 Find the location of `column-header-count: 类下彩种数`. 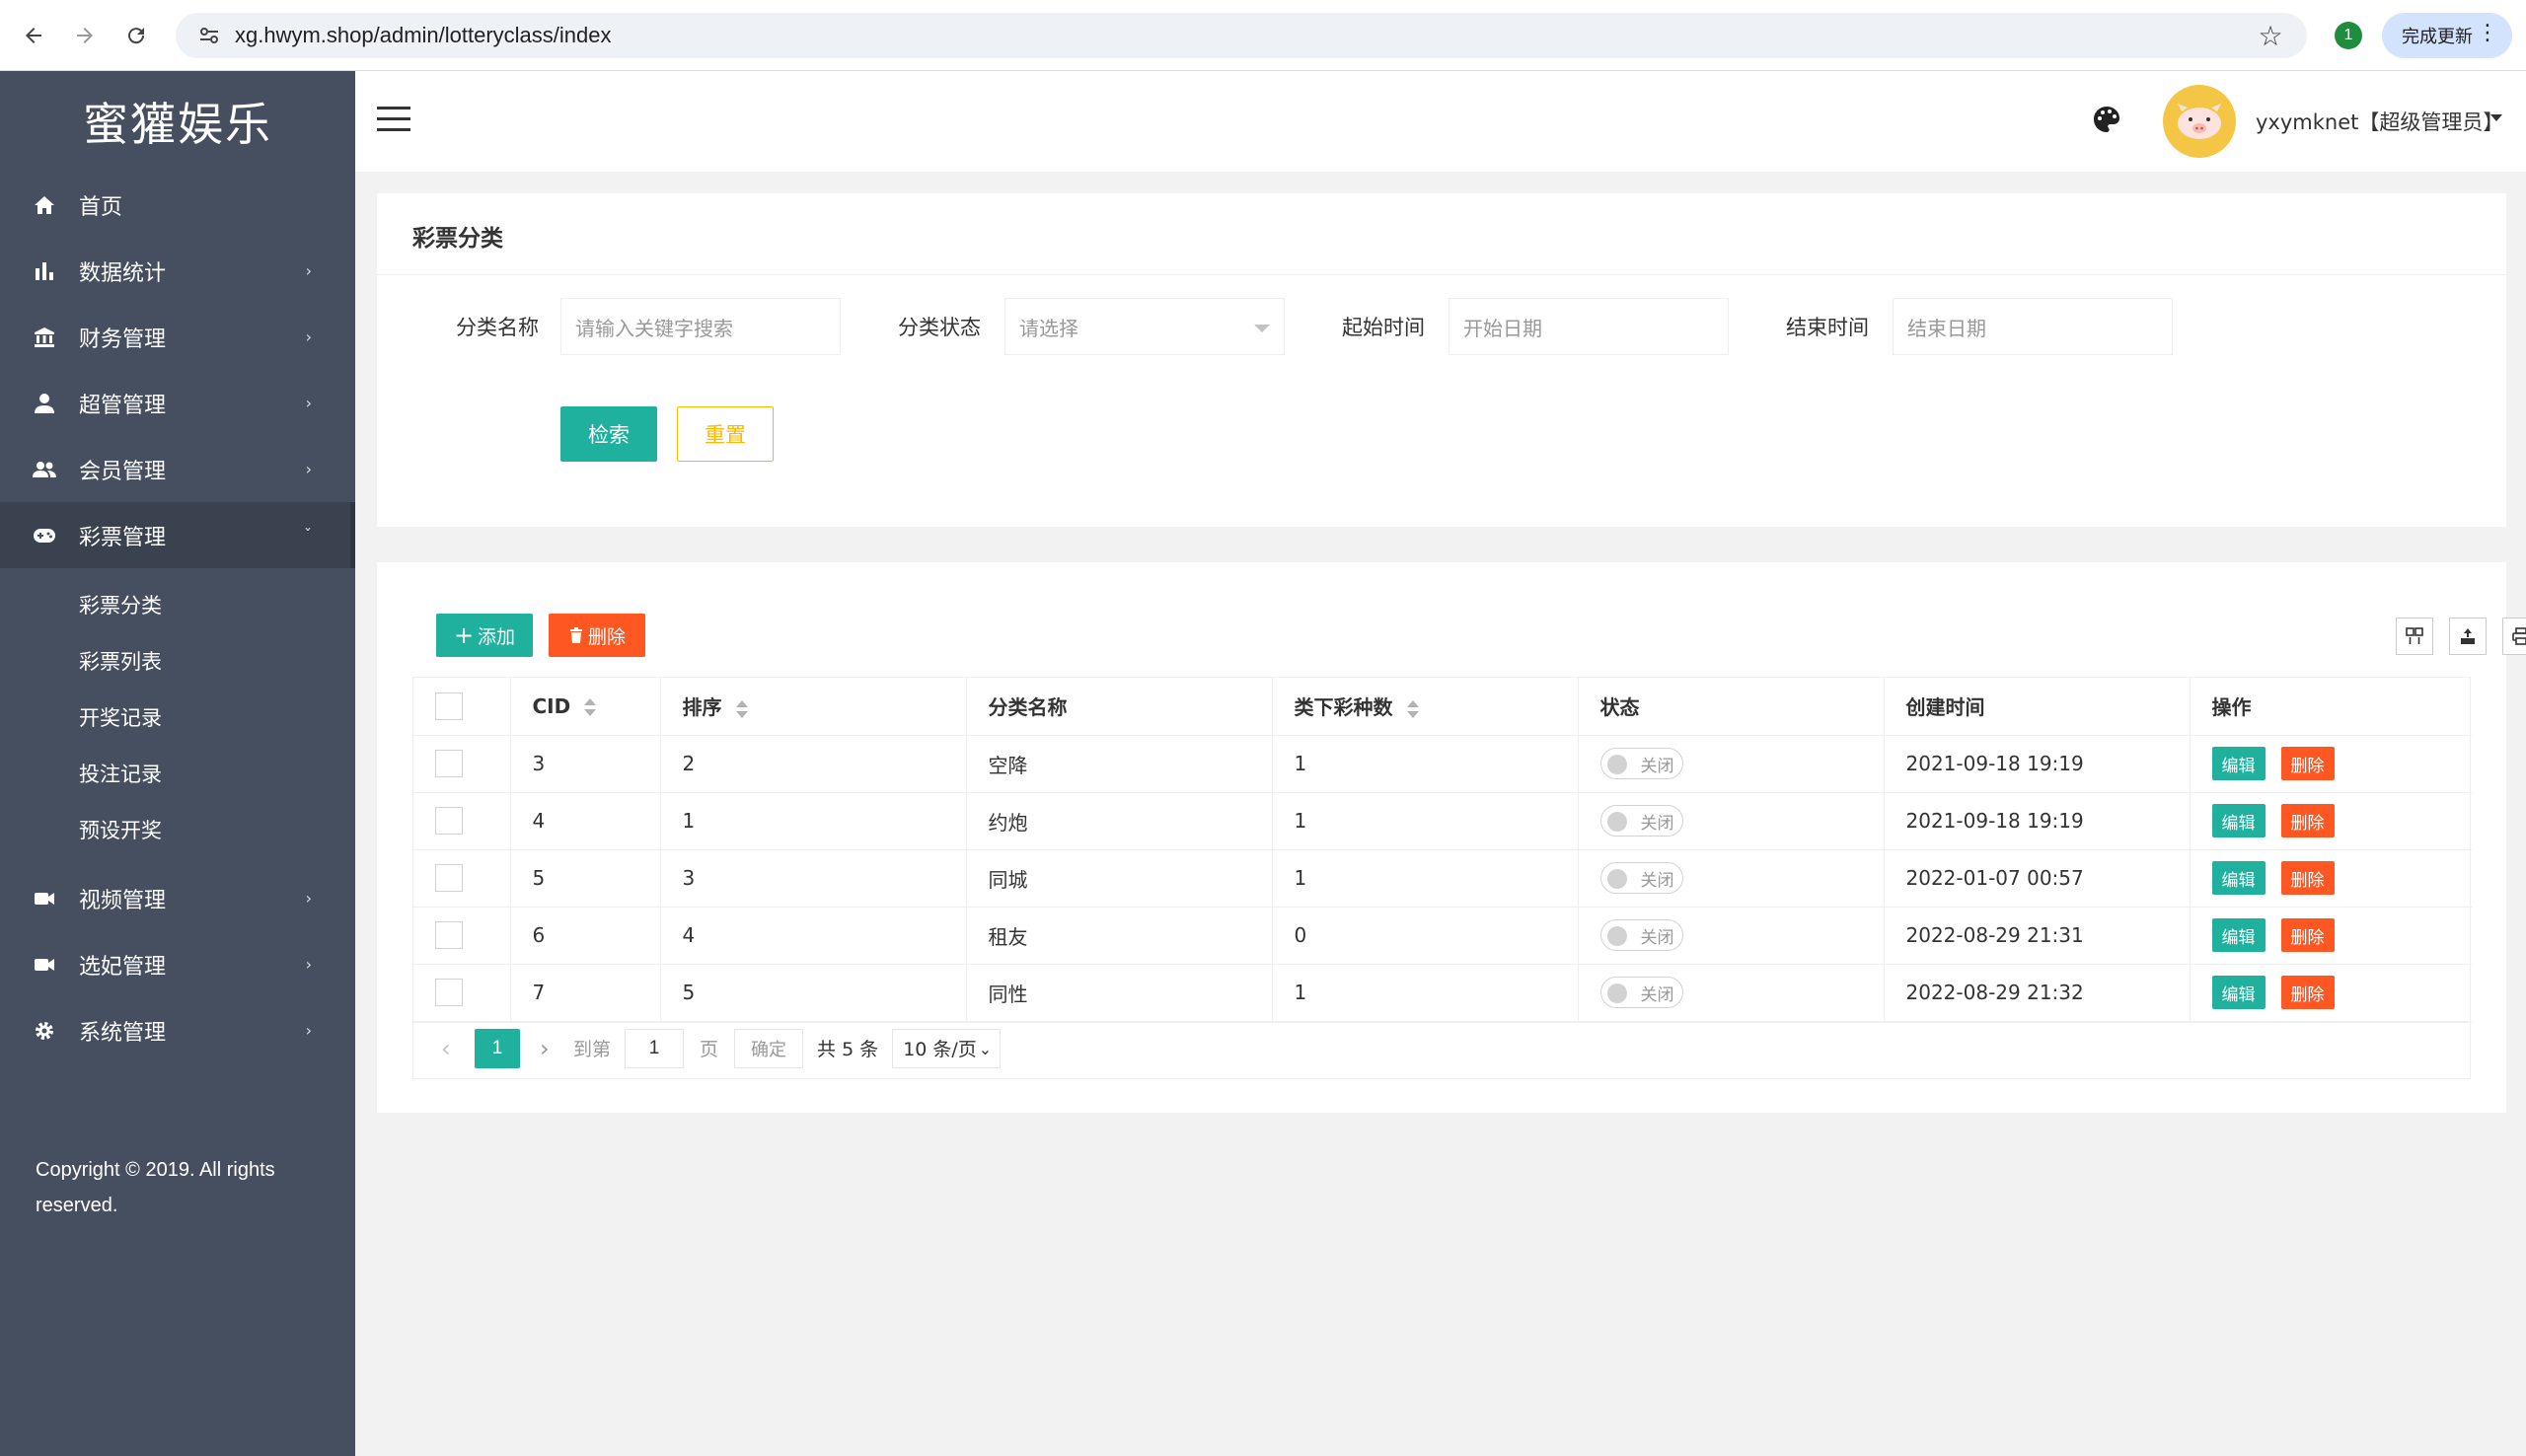

column-header-count: 类下彩种数 is located at coordinates (1425, 707).